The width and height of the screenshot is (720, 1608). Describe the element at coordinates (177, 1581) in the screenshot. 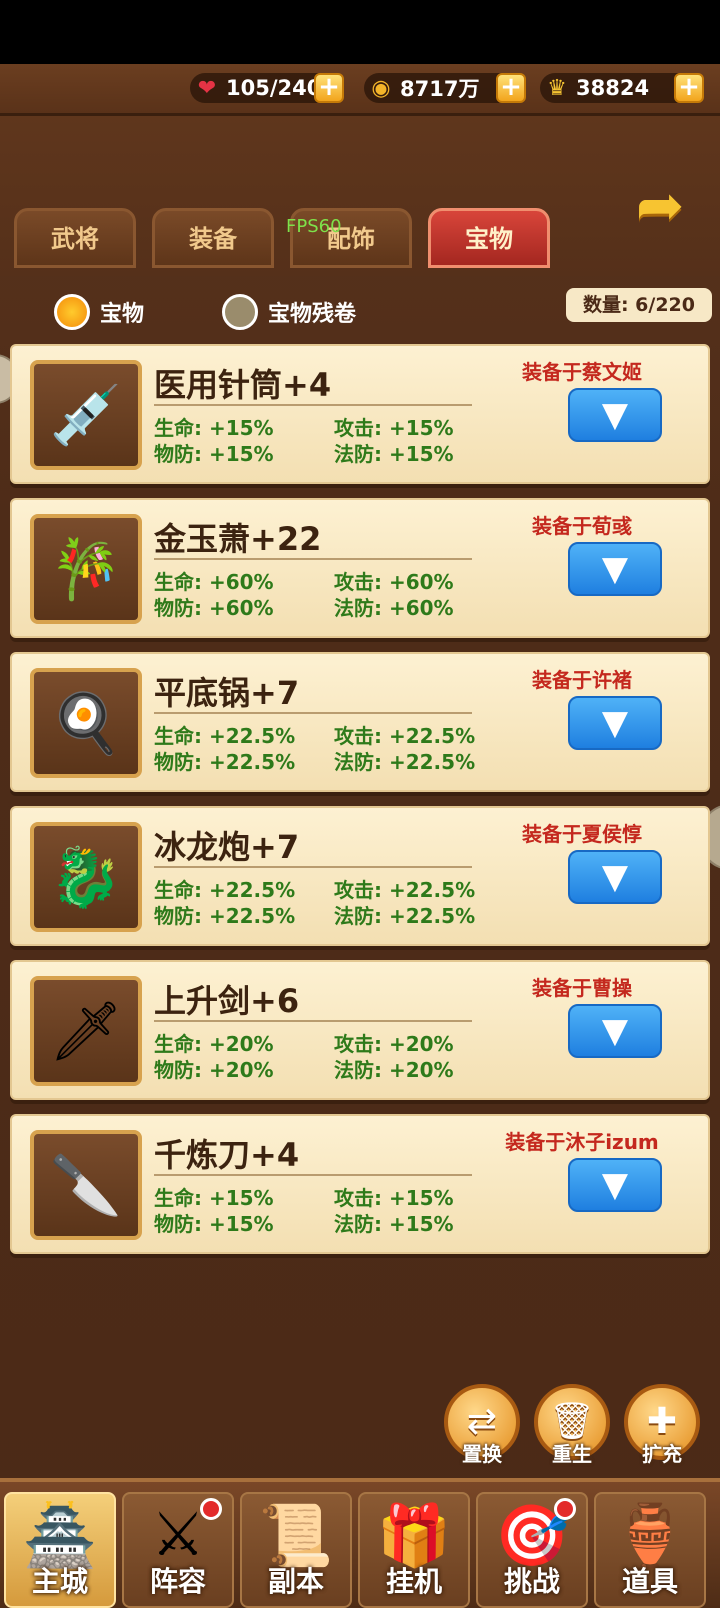

I see `nav-label: 阵容` at that location.